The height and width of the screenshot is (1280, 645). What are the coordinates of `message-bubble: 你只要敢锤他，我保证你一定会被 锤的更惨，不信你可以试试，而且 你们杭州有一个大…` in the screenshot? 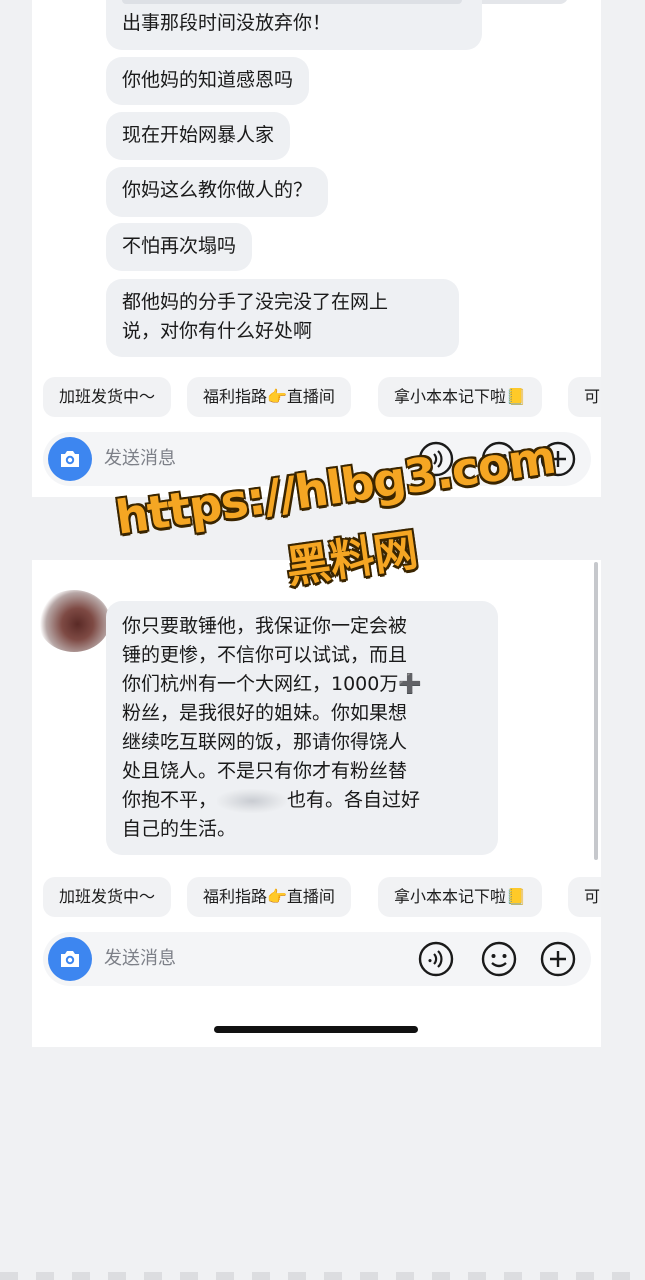 It's located at (302, 728).